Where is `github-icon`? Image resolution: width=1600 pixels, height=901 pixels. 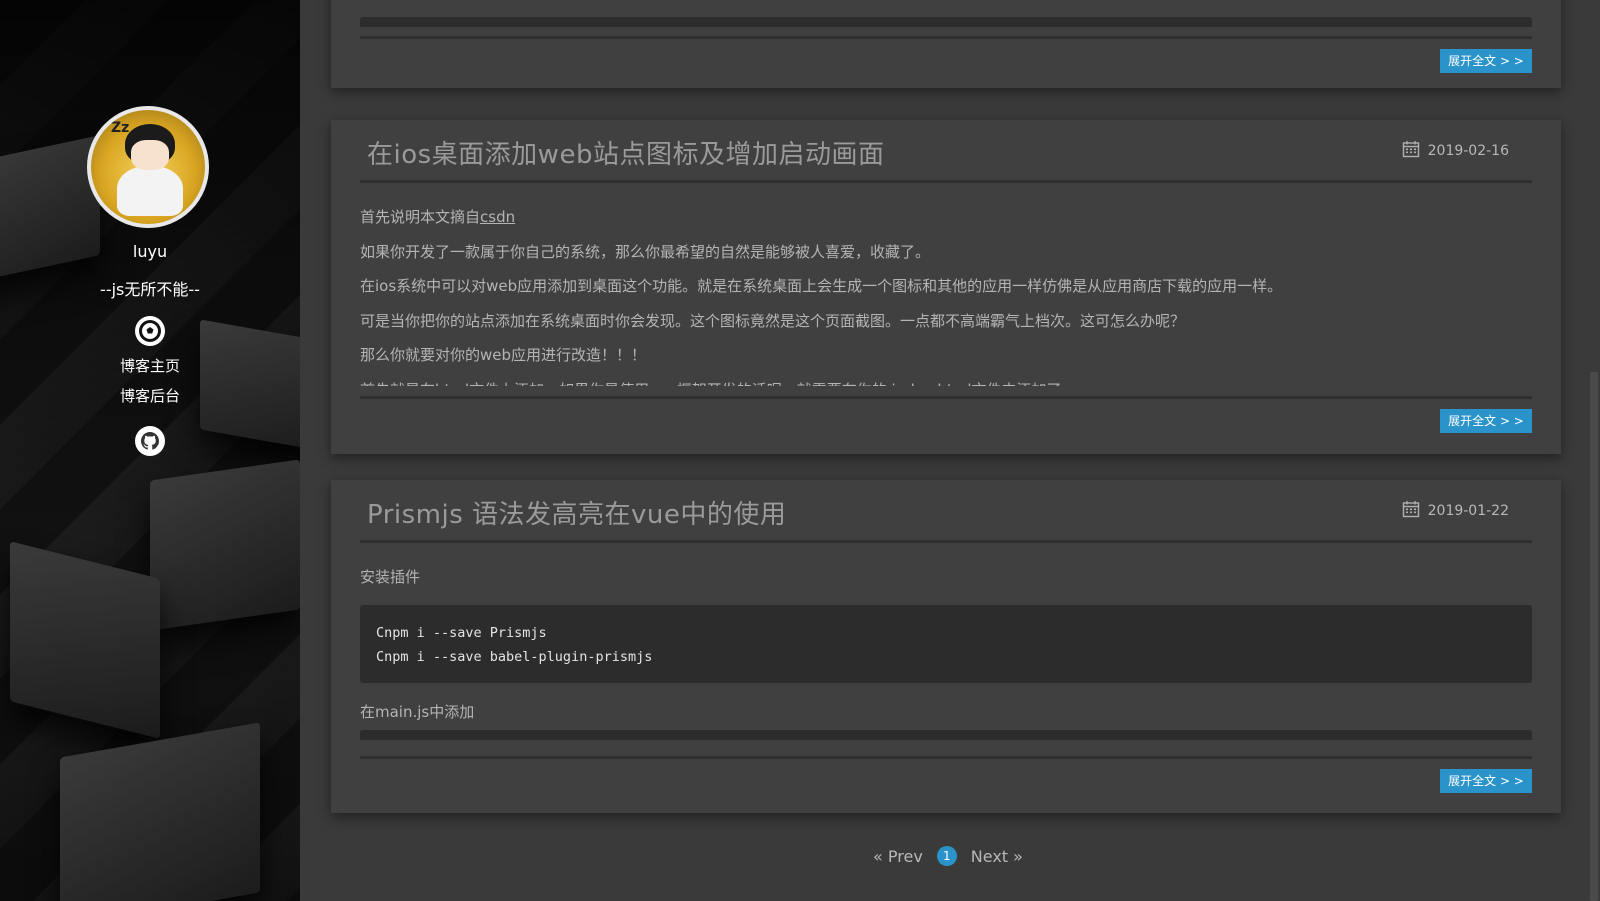
github-icon is located at coordinates (150, 441).